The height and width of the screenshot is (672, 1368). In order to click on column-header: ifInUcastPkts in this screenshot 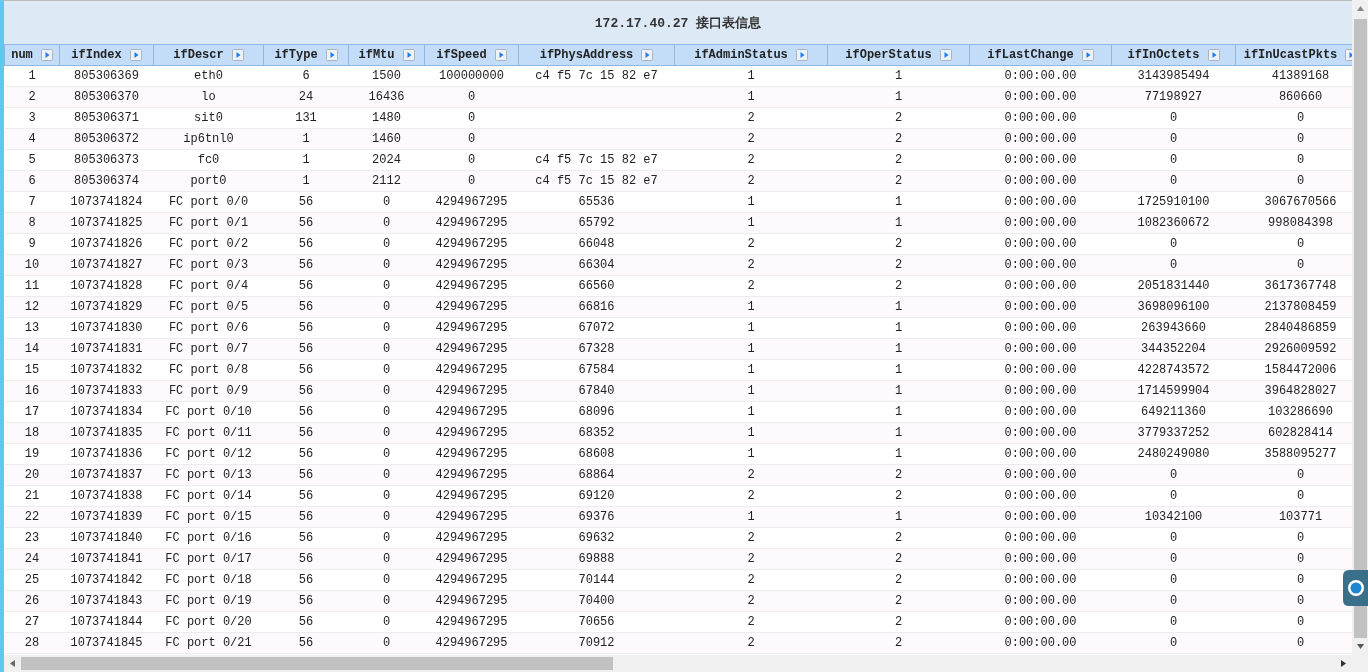, I will do `click(1293, 55)`.